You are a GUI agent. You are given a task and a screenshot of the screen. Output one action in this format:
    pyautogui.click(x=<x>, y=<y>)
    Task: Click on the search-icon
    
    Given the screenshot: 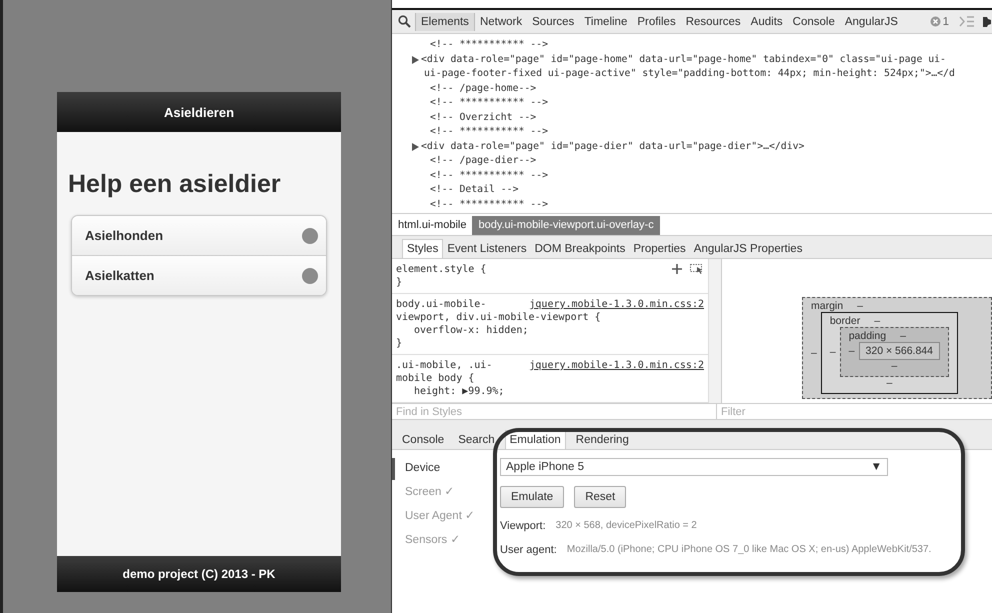 What is the action you would take?
    pyautogui.click(x=404, y=21)
    